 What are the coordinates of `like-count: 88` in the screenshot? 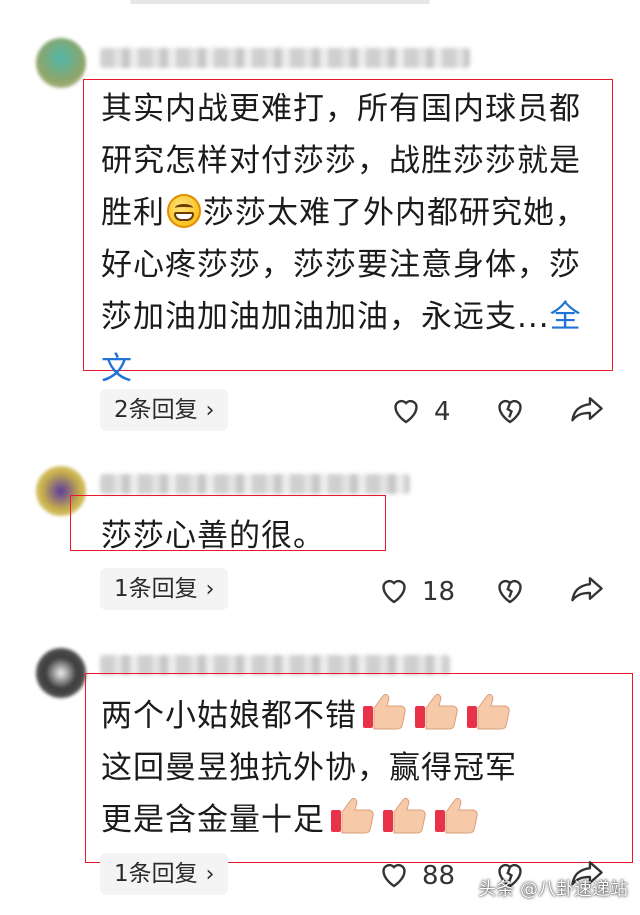 It's located at (439, 876).